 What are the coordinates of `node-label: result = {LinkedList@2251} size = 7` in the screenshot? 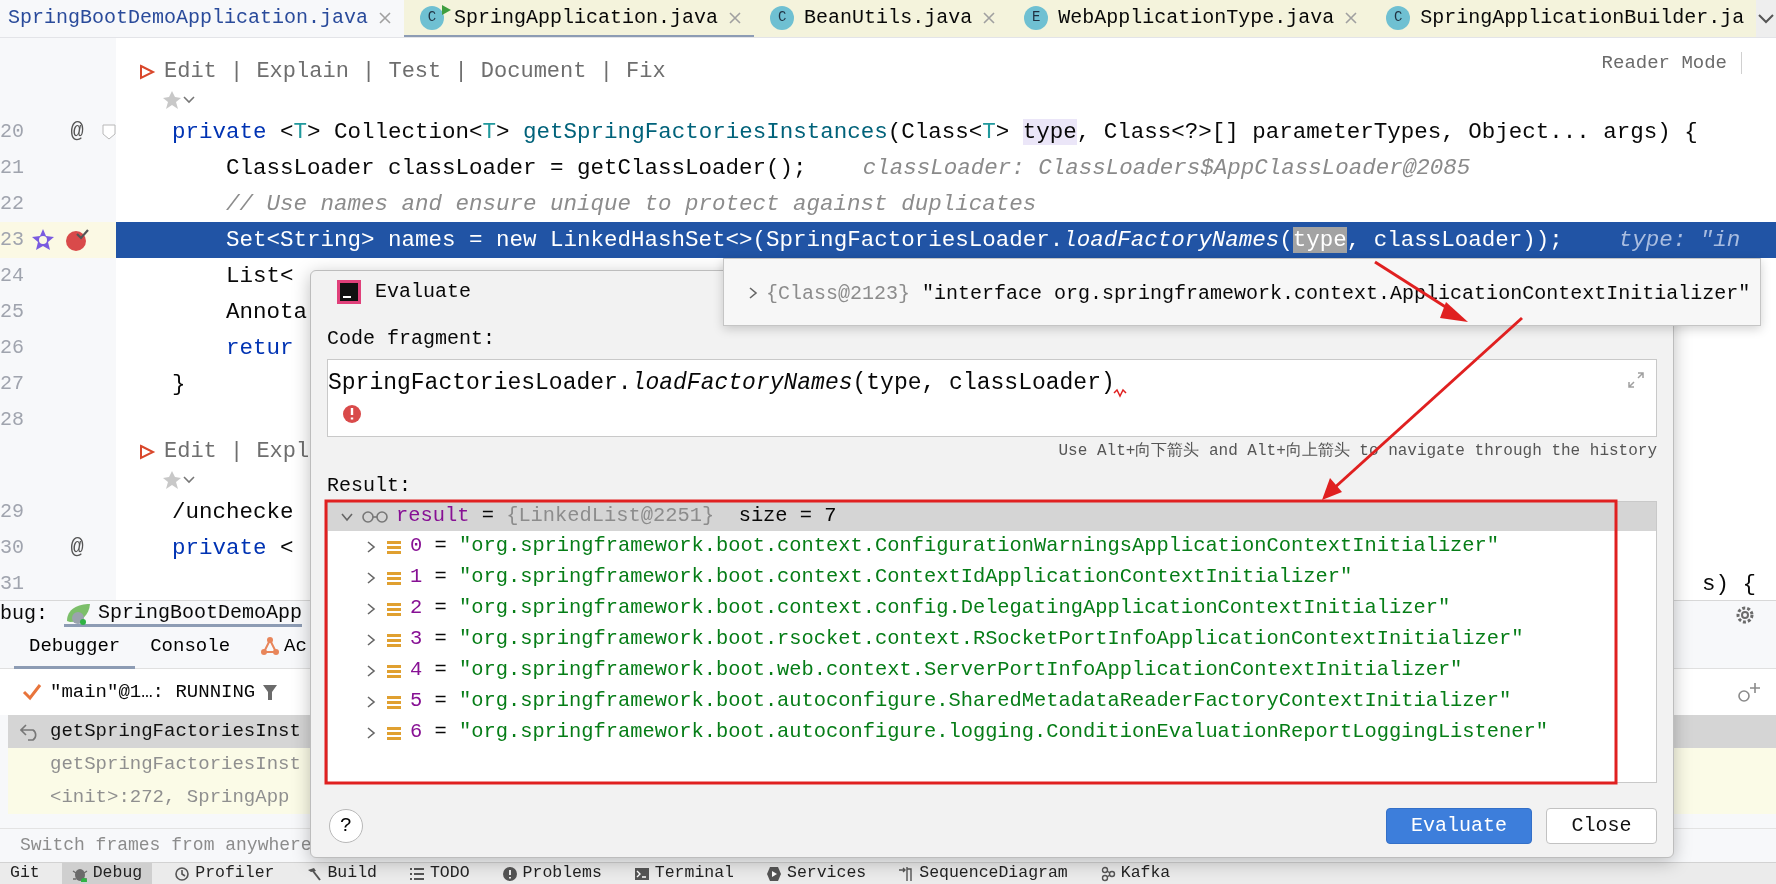 It's located at (616, 516).